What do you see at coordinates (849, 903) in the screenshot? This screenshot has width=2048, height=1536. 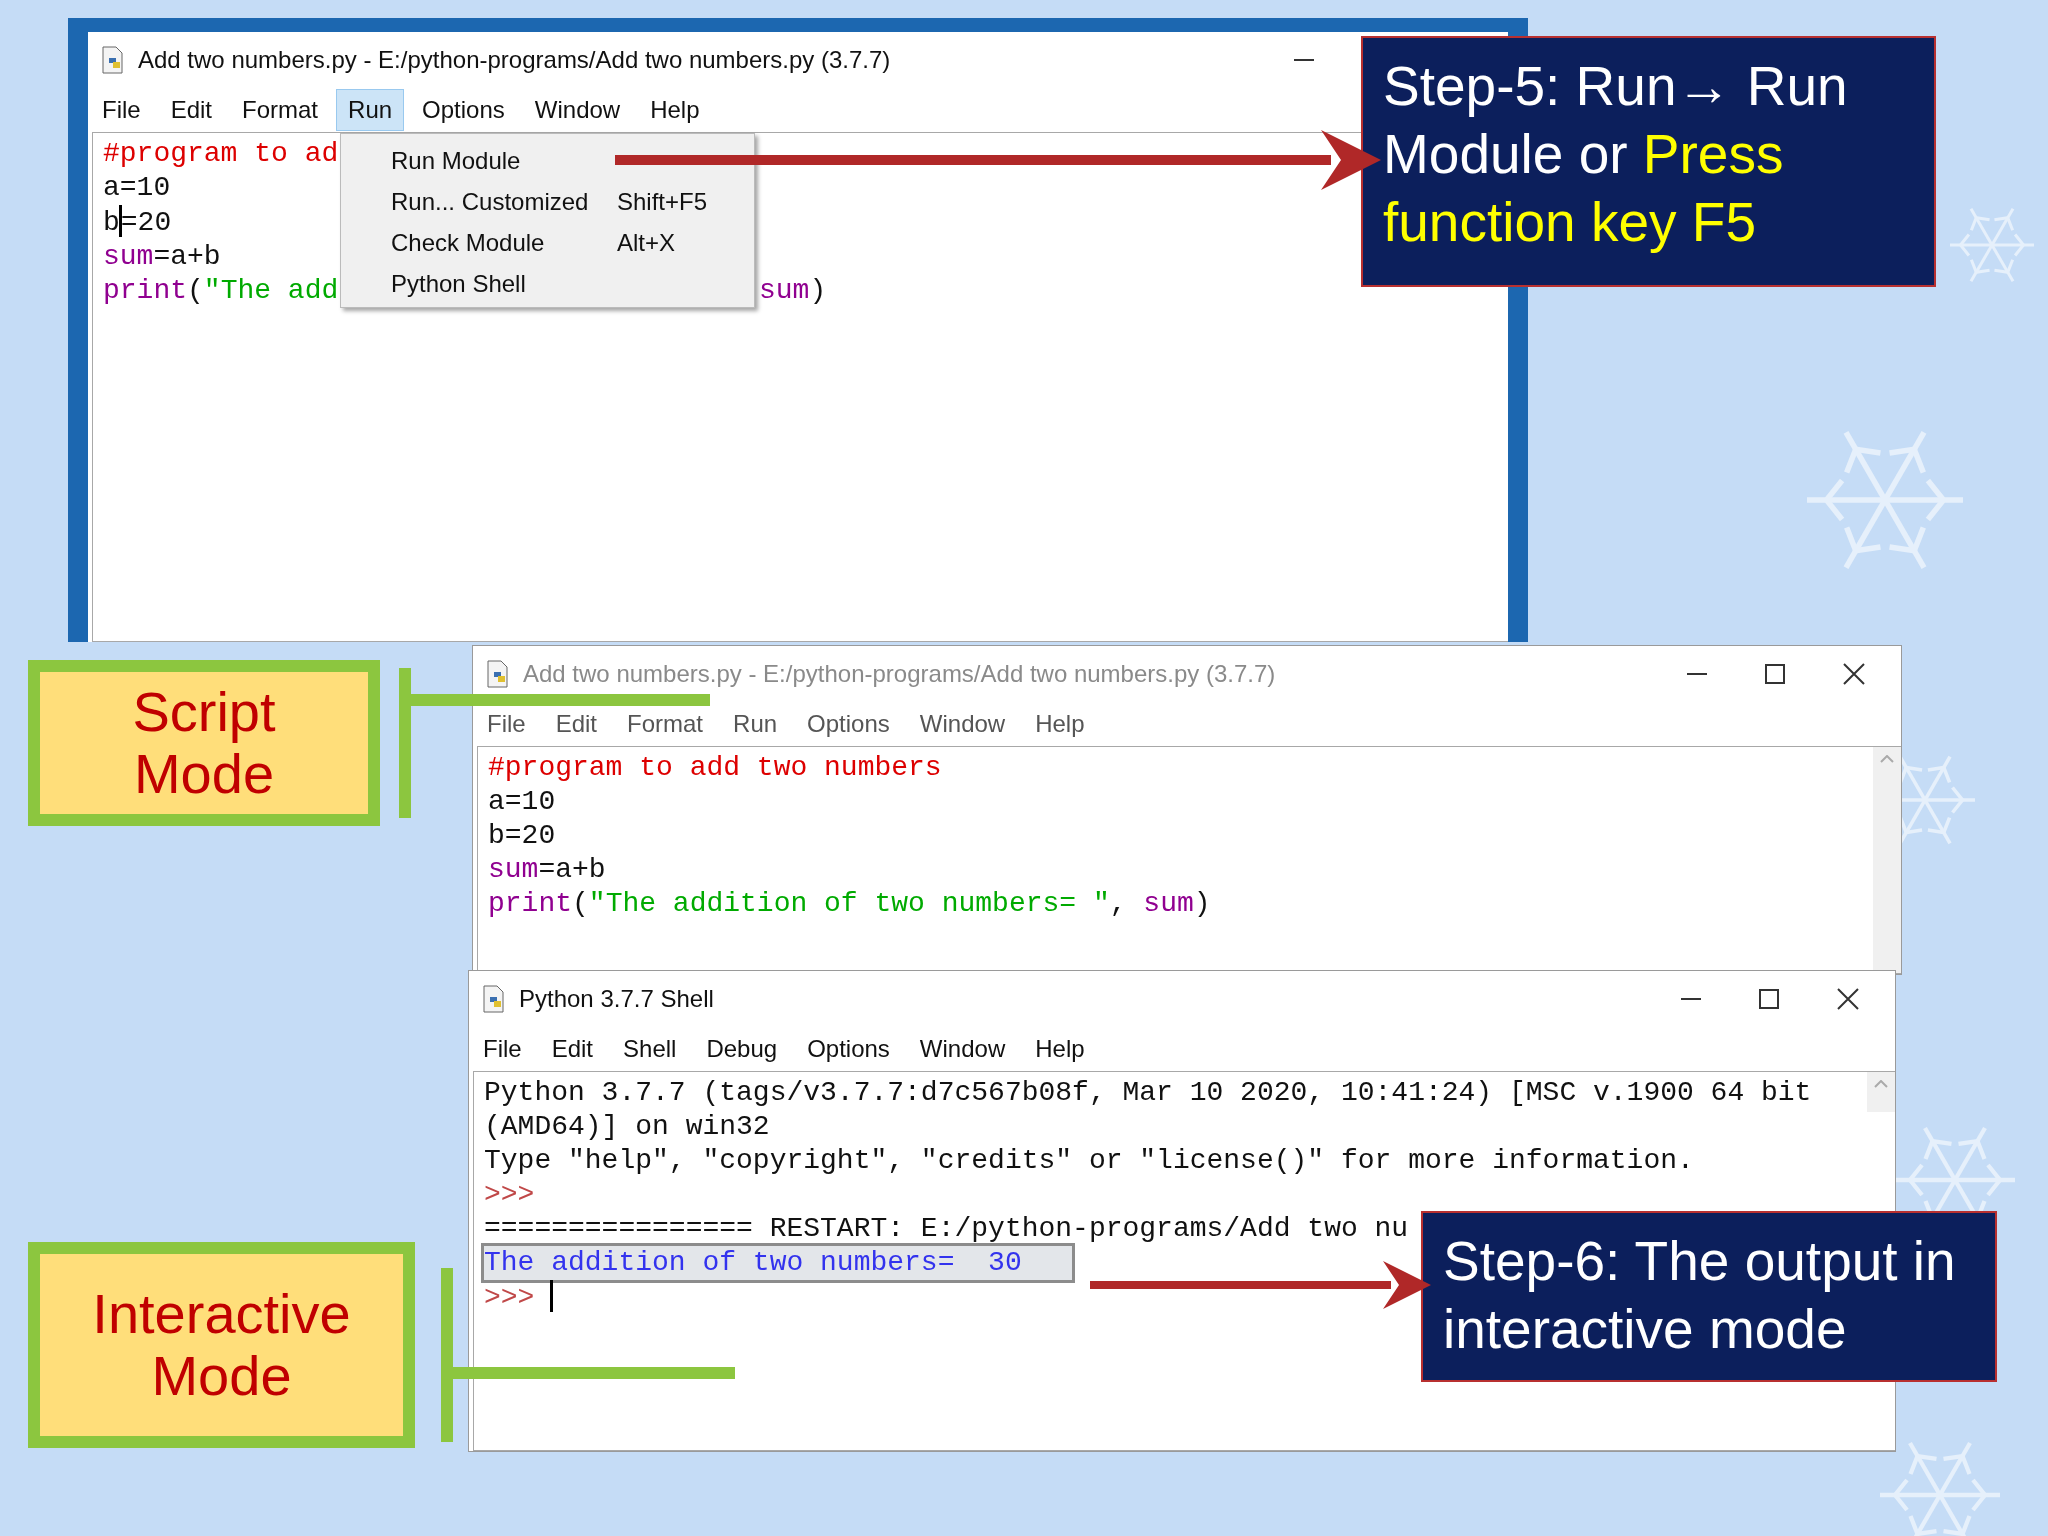 I see `code-text: "The addition of two numbers= "` at bounding box center [849, 903].